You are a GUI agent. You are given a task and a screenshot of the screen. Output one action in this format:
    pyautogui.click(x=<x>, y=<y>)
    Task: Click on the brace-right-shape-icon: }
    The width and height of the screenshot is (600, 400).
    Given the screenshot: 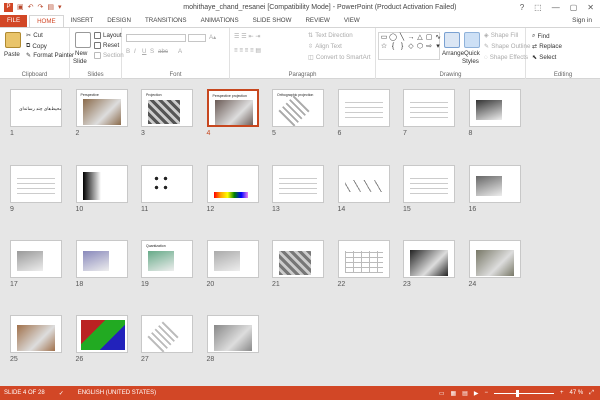 What is the action you would take?
    pyautogui.click(x=402, y=47)
    